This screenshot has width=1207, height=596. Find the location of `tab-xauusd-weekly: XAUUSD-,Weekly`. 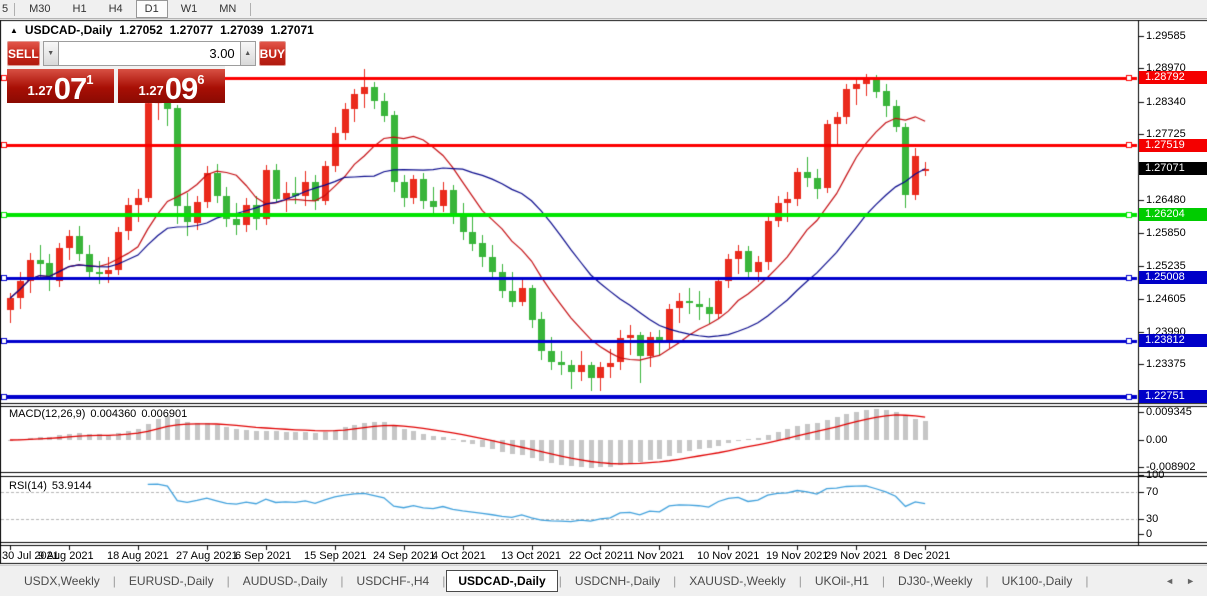

tab-xauusd-weekly: XAUUSD-,Weekly is located at coordinates (737, 581).